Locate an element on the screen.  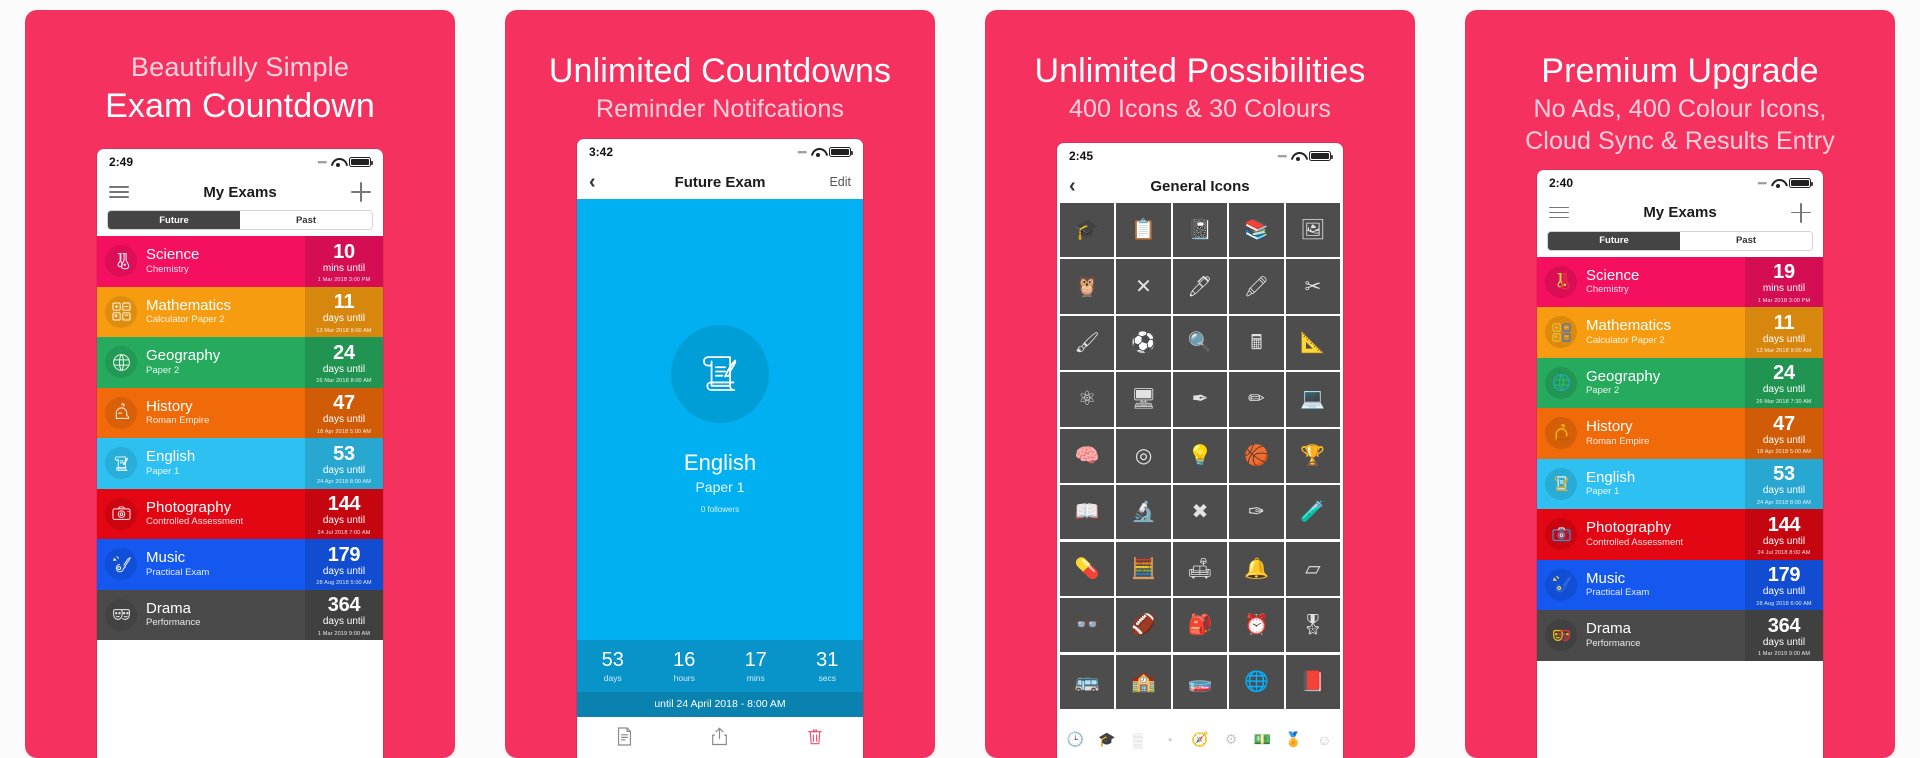
clipboard-checklist-icon: 📋 is located at coordinates (1143, 230).